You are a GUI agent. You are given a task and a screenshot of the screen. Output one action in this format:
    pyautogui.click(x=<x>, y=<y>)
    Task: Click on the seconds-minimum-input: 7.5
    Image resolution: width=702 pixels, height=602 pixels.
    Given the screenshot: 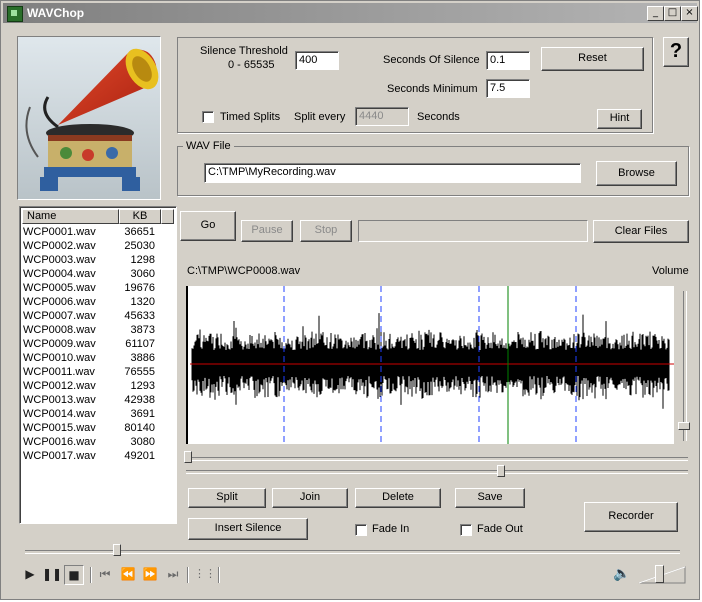 What is the action you would take?
    pyautogui.click(x=508, y=88)
    